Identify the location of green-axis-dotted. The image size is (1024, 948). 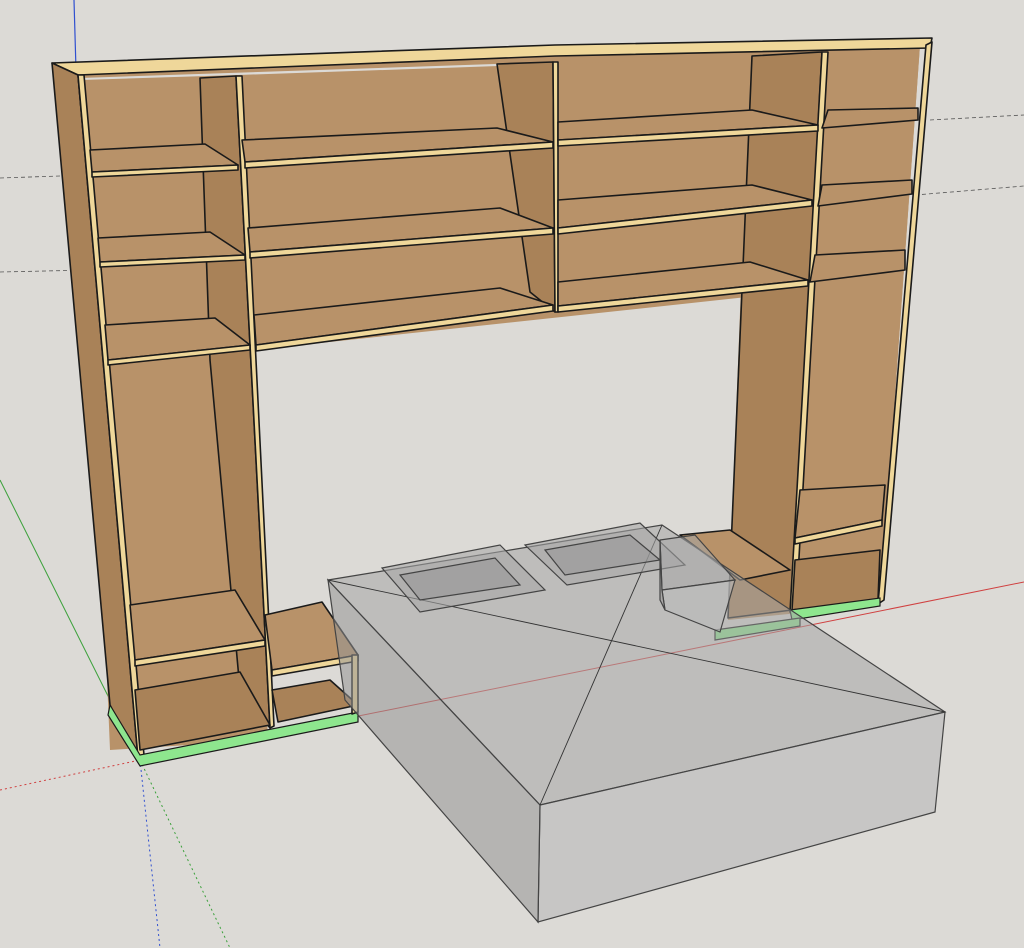
(185, 853).